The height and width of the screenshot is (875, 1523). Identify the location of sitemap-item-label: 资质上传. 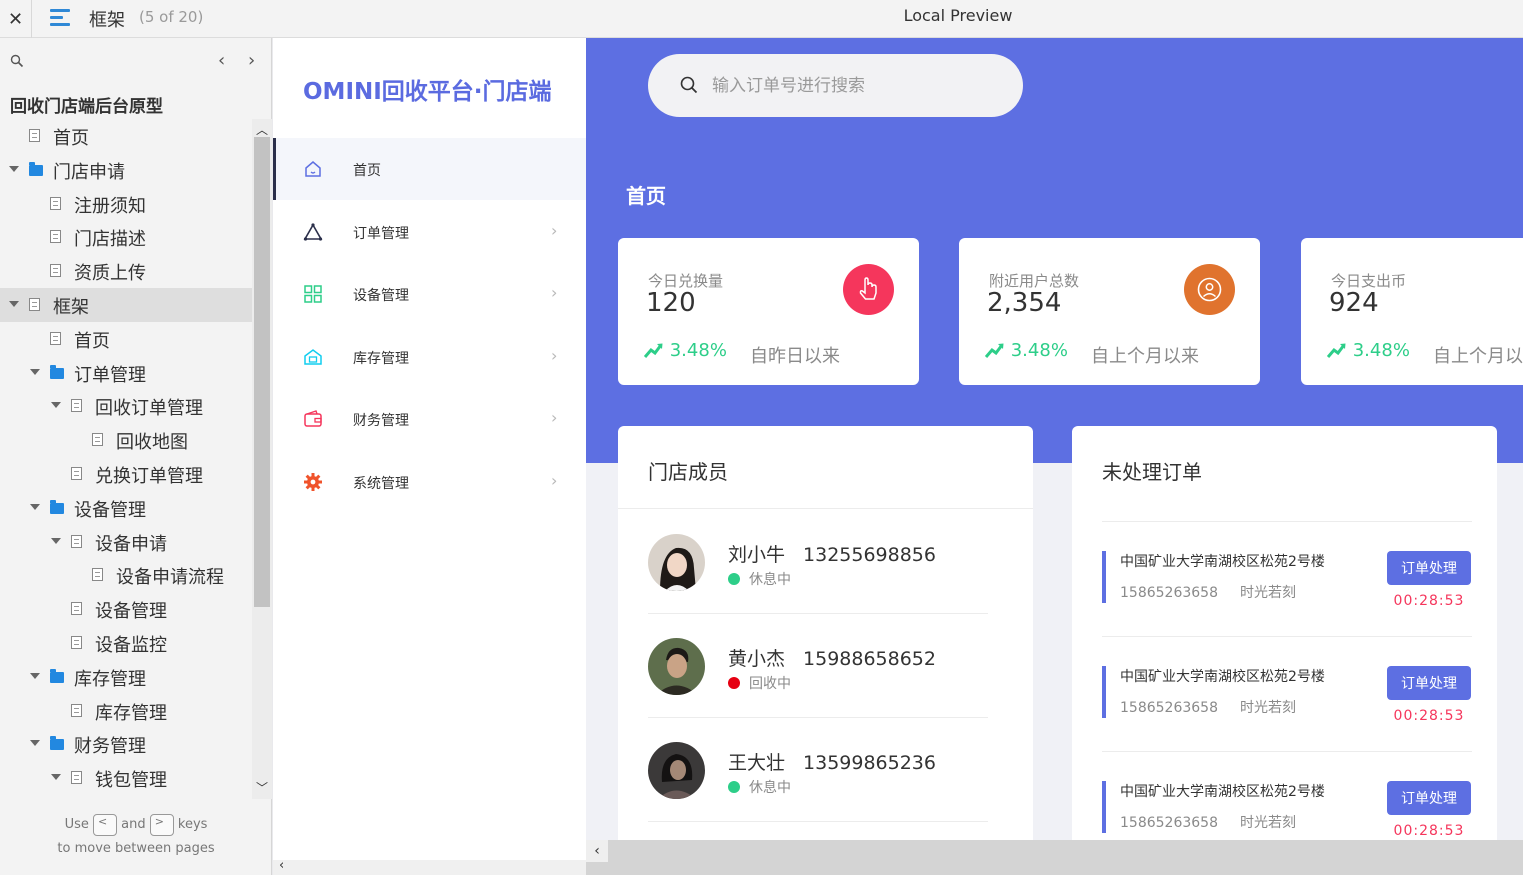
(110, 274).